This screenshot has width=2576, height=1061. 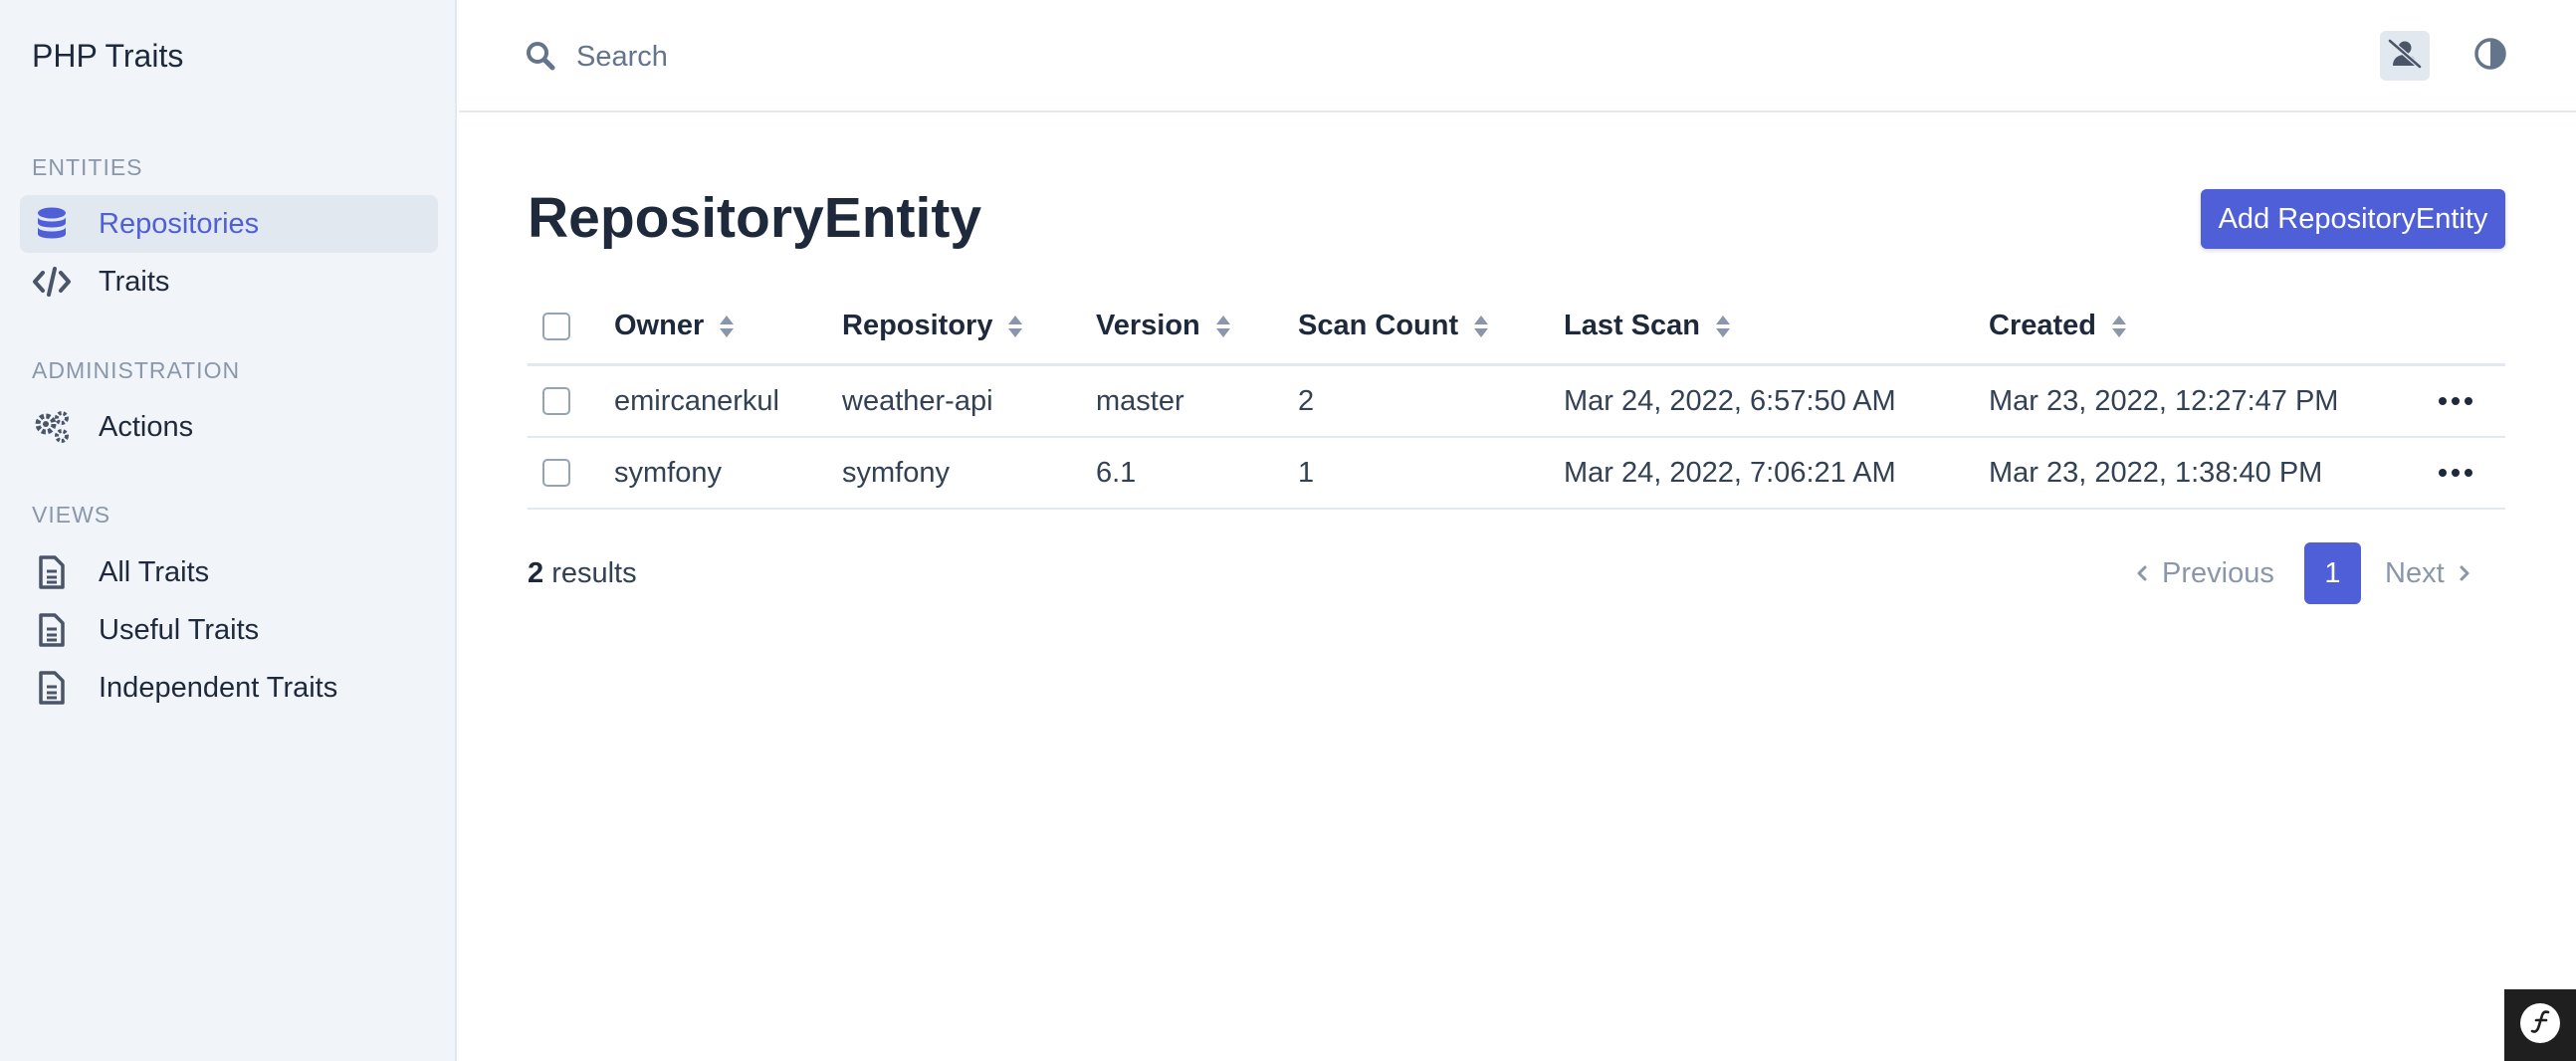 What do you see at coordinates (2205, 573) in the screenshot?
I see `pagination-previous: Previous` at bounding box center [2205, 573].